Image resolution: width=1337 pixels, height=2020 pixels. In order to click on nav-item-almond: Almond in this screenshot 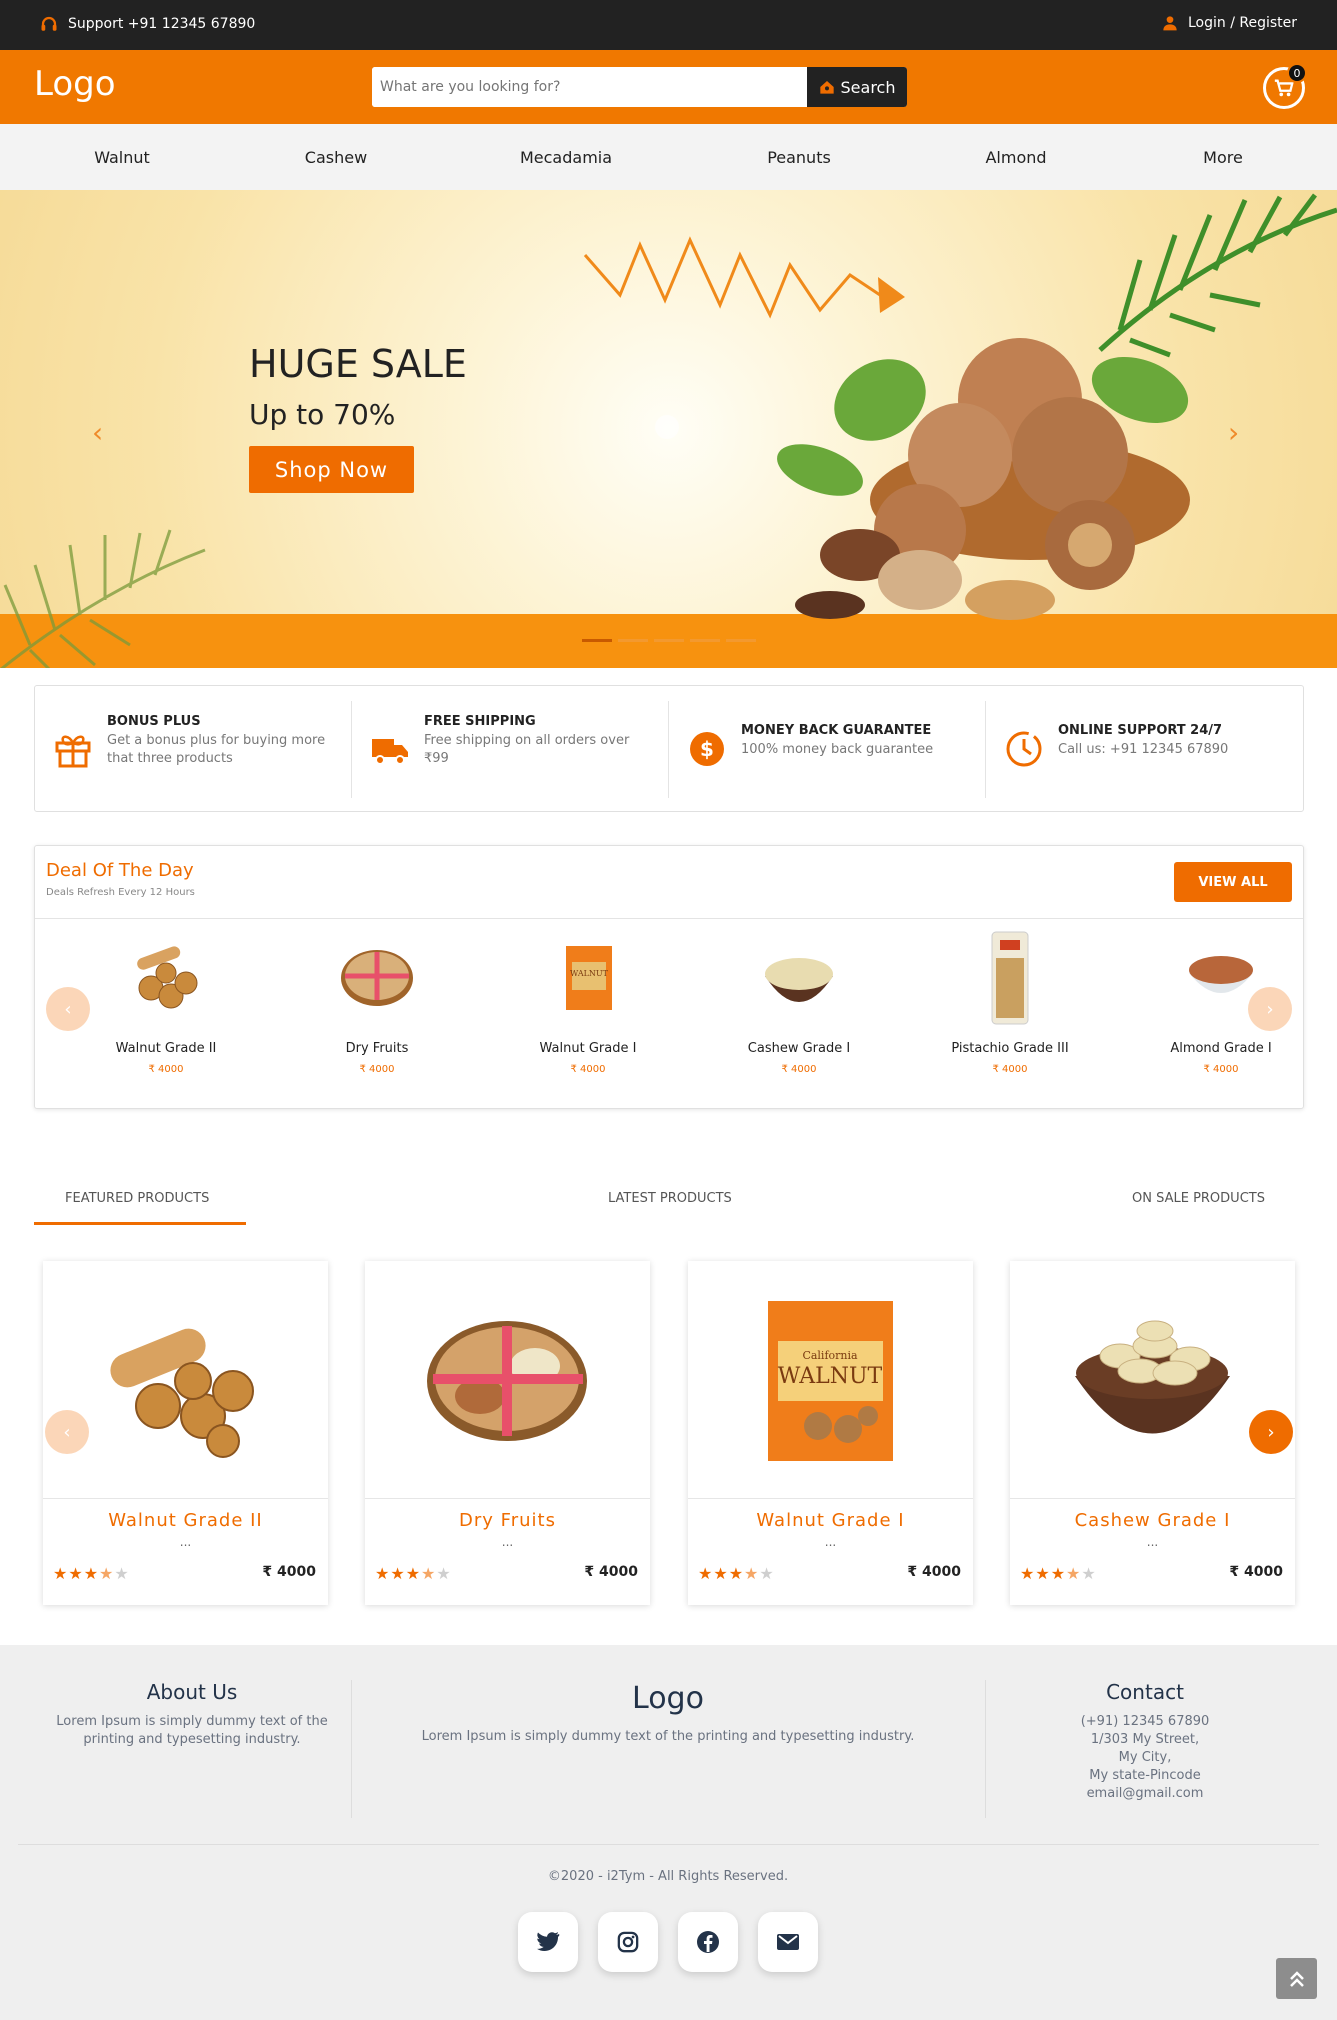, I will do `click(1015, 157)`.